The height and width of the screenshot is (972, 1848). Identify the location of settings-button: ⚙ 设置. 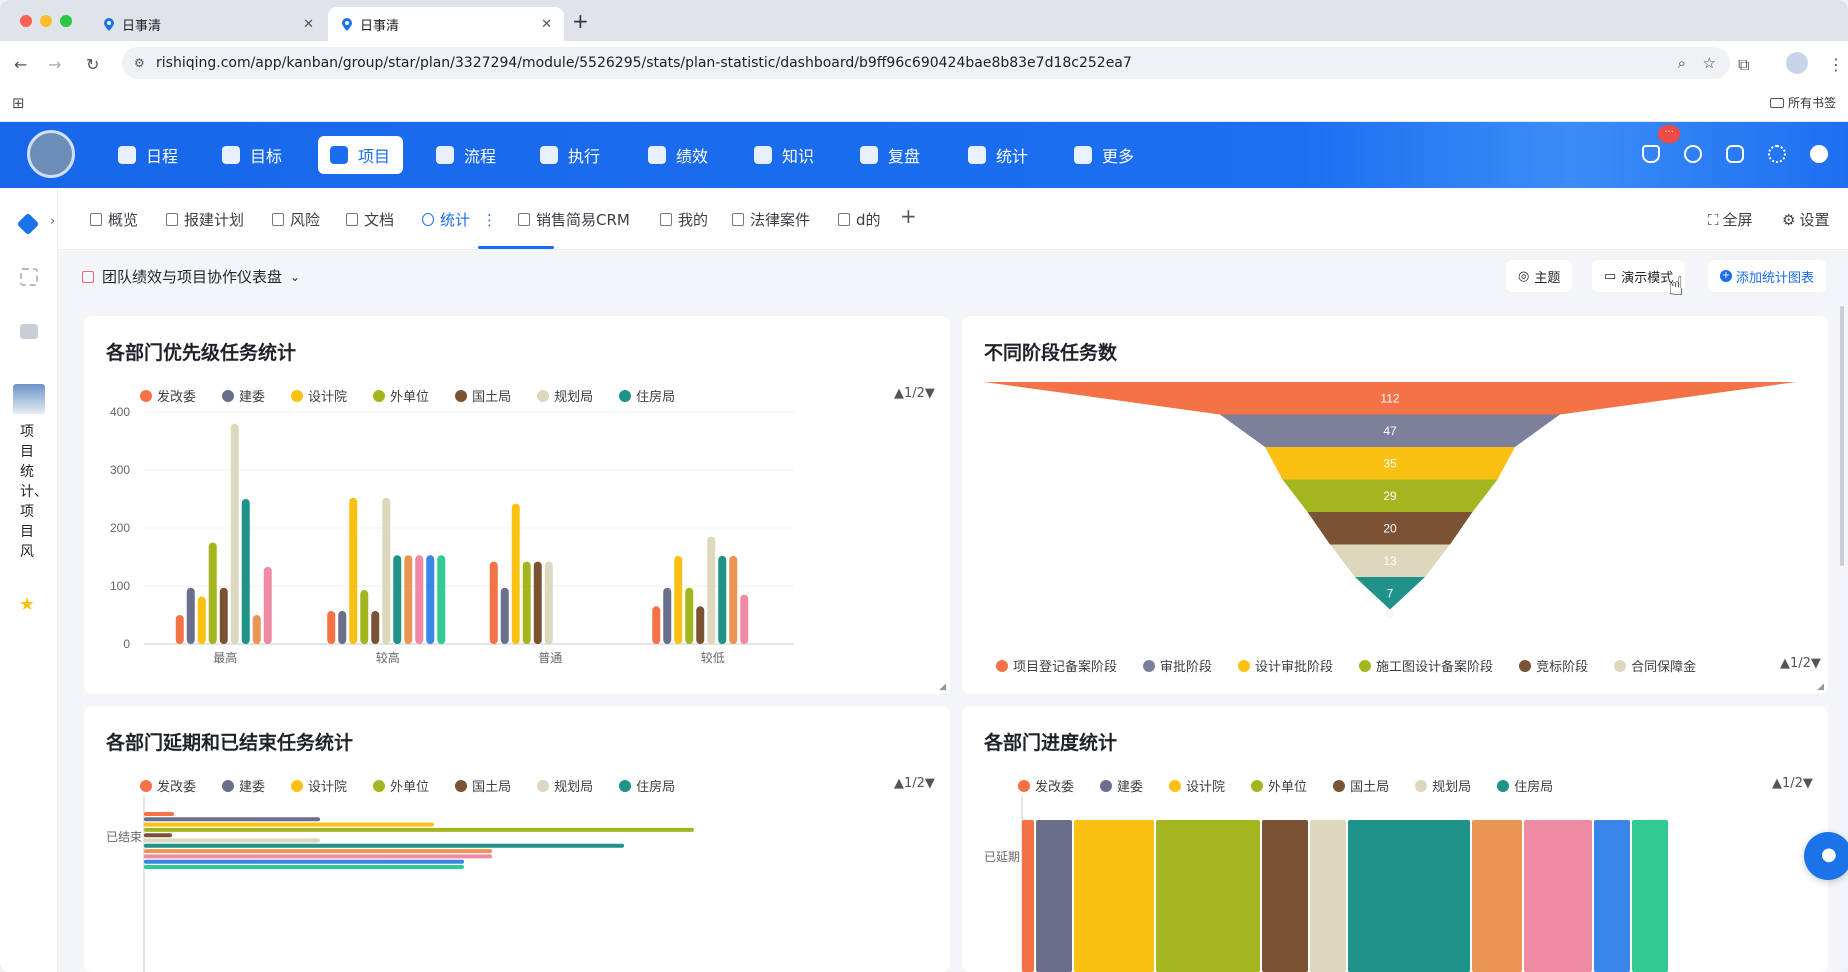
(1805, 219).